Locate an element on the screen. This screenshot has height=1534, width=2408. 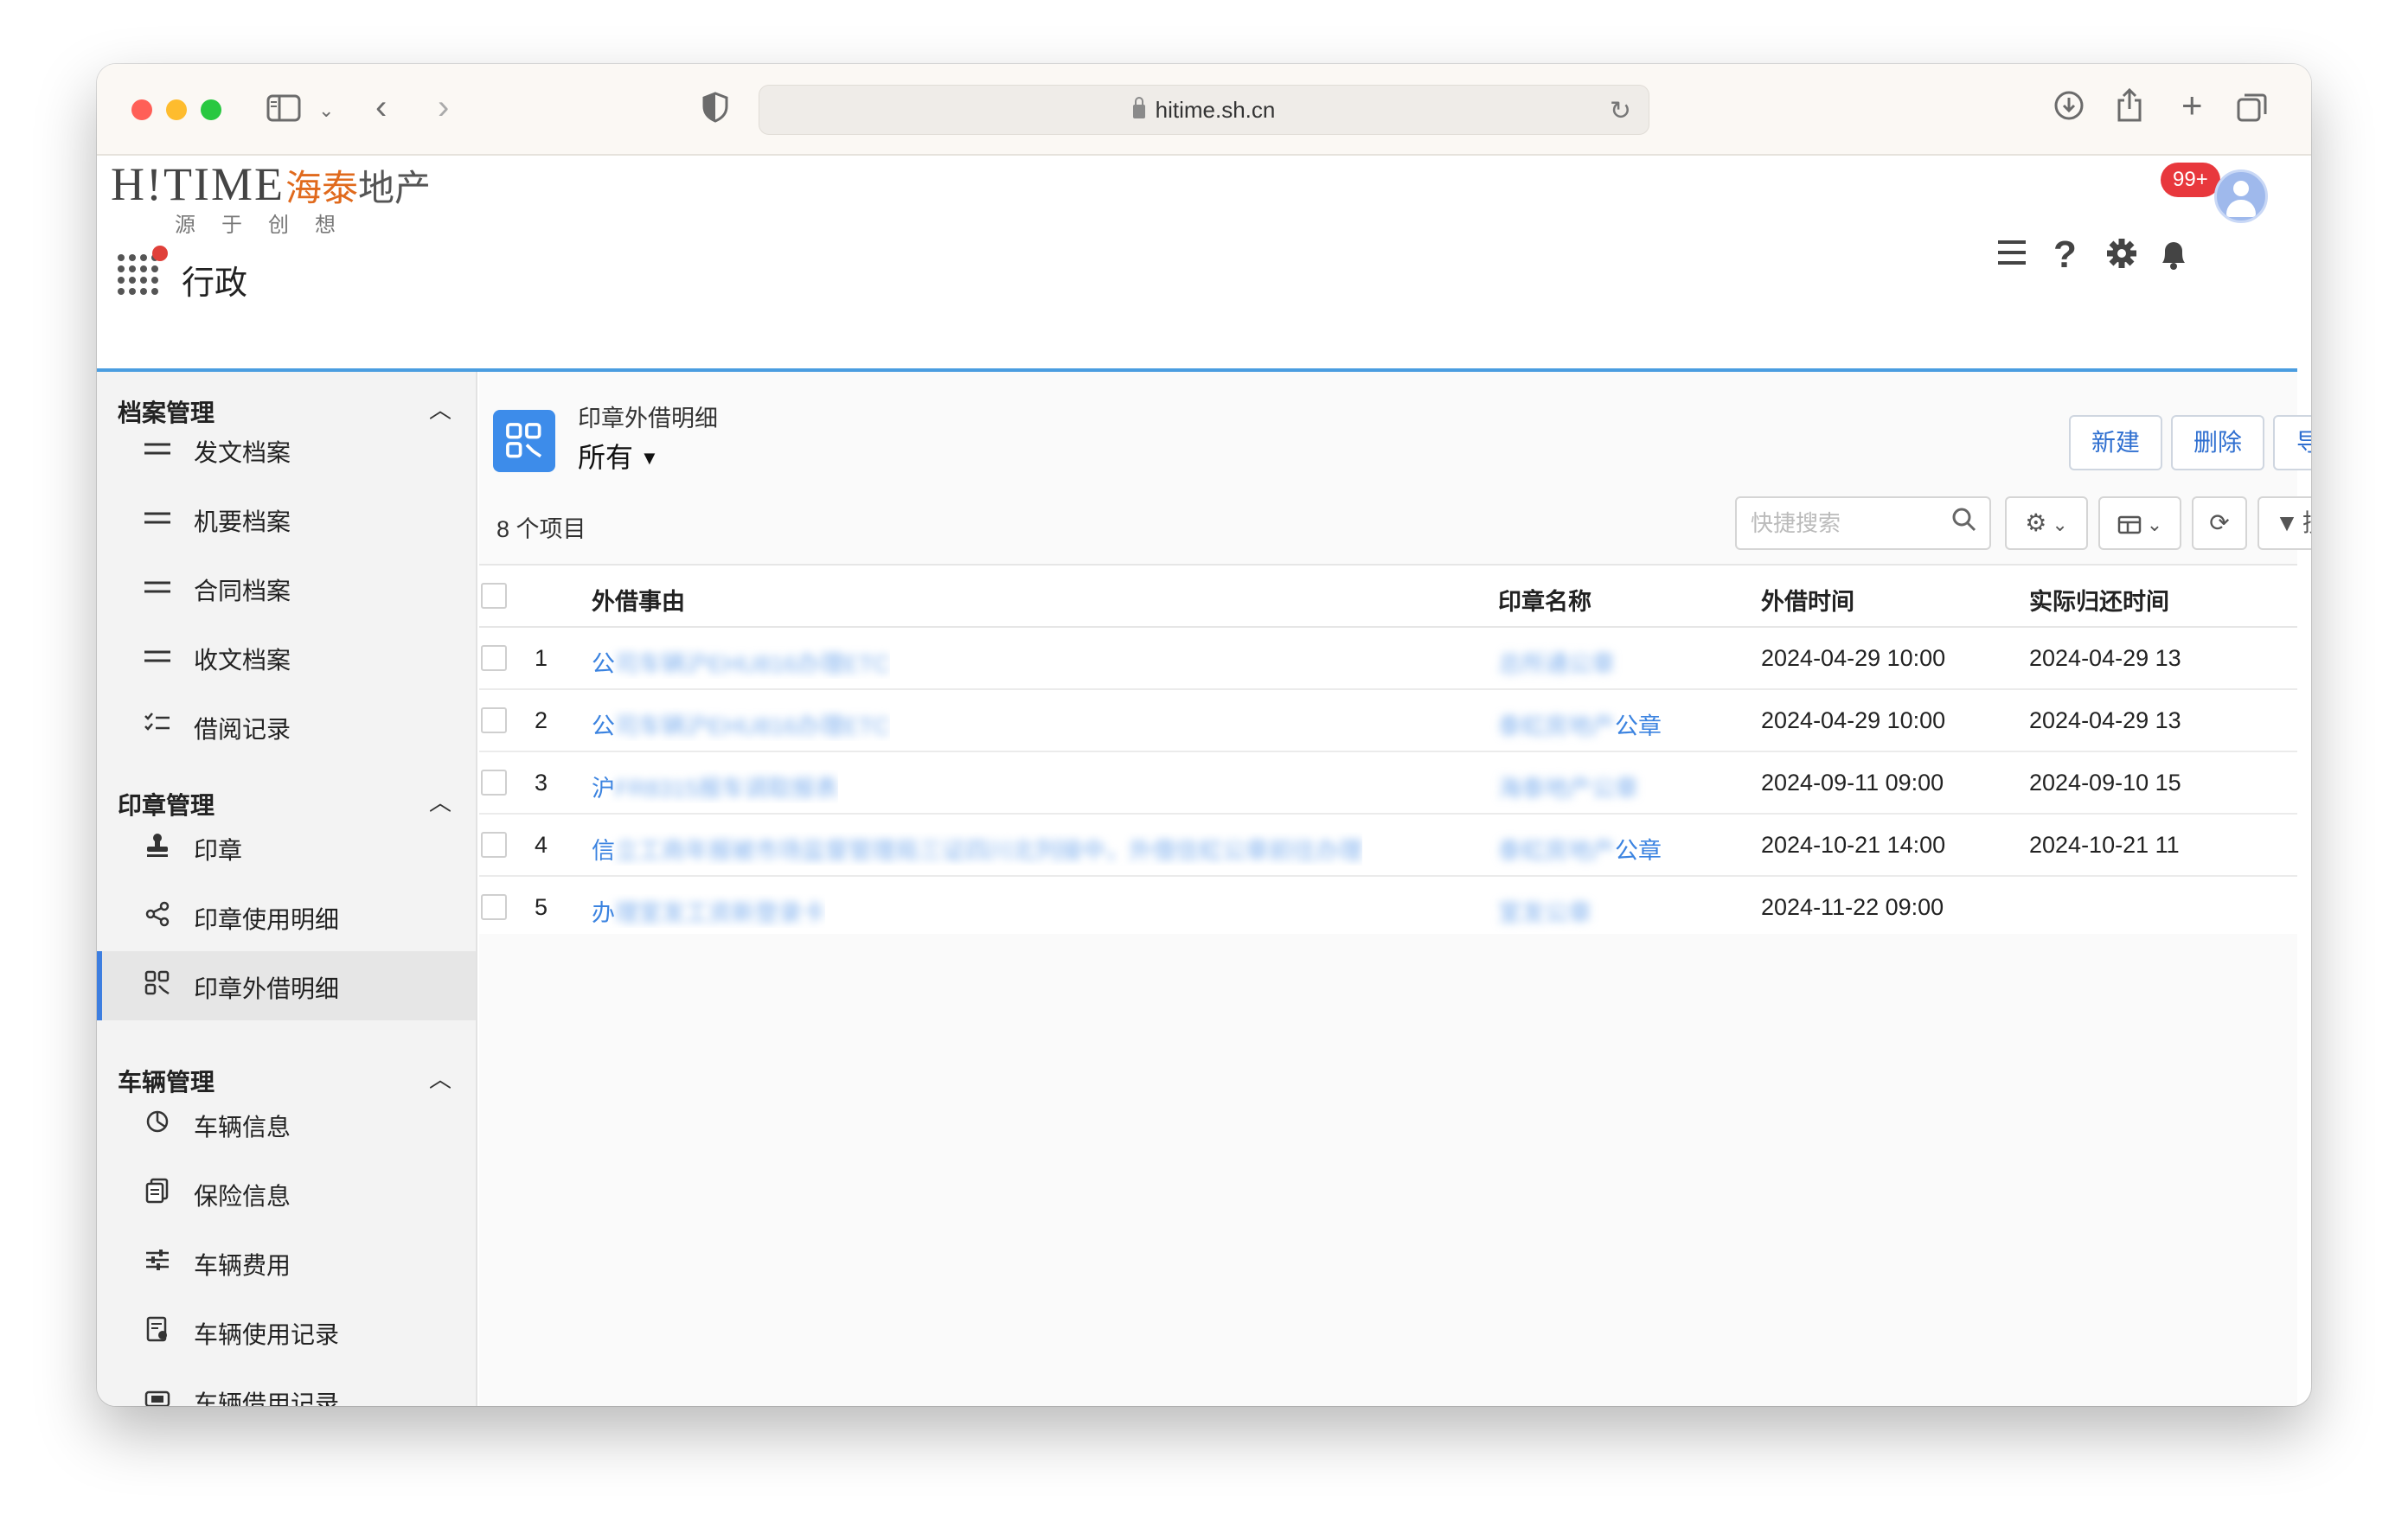
sidebar-item-borrow-records: 借阅记录 is located at coordinates (286, 726).